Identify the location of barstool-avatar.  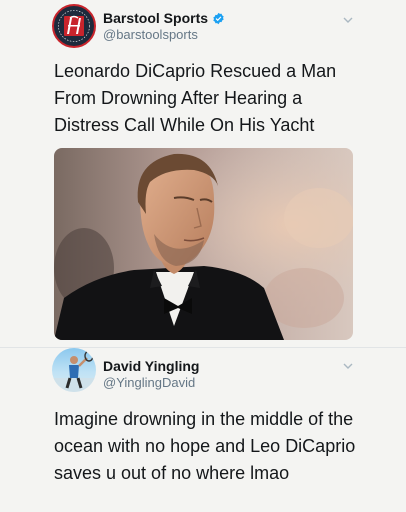
(74, 26).